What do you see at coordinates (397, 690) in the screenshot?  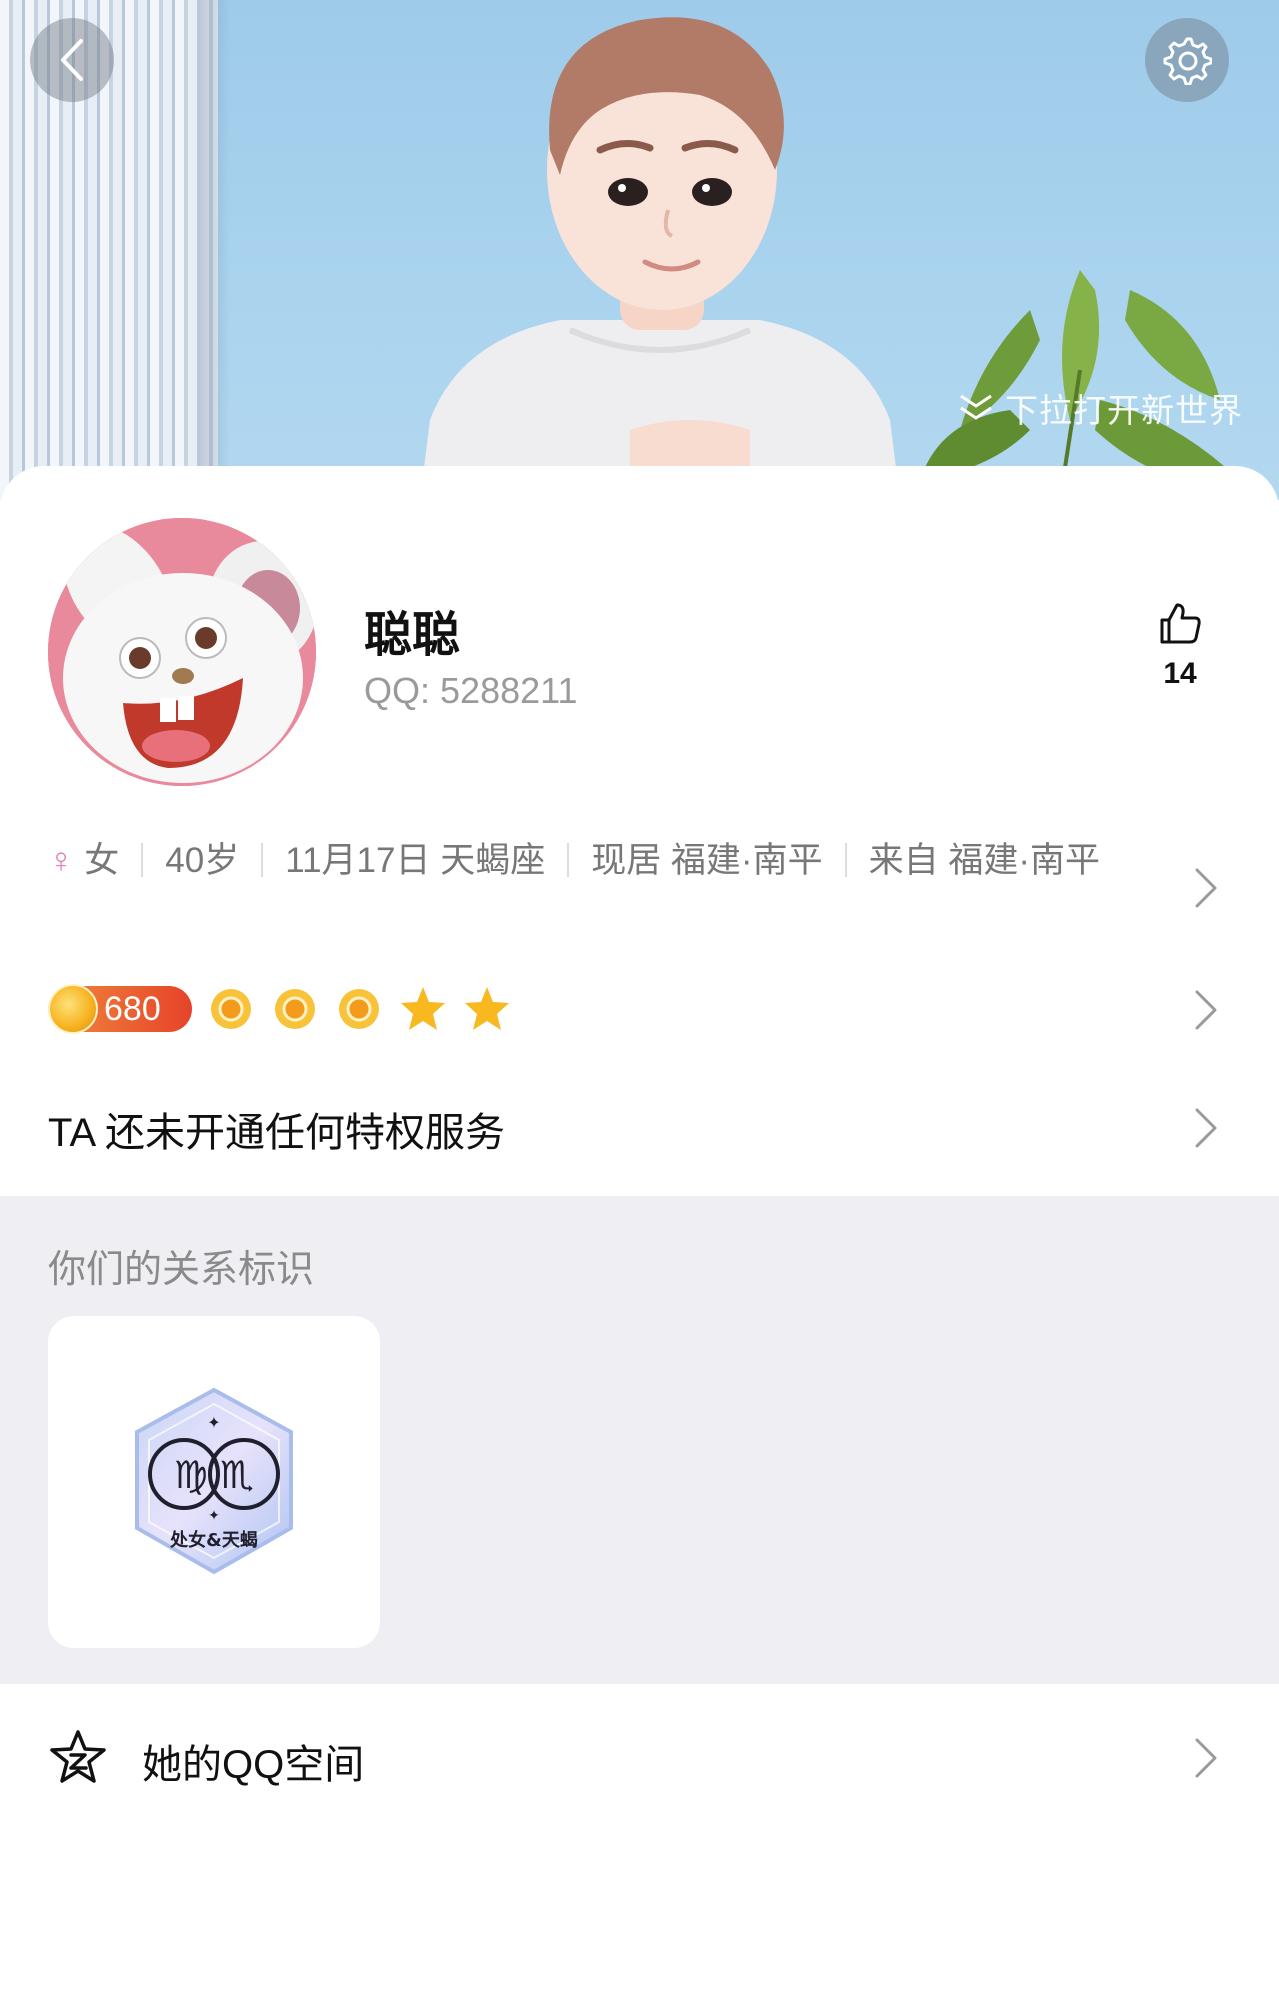 I see `qq-label: QQ:` at bounding box center [397, 690].